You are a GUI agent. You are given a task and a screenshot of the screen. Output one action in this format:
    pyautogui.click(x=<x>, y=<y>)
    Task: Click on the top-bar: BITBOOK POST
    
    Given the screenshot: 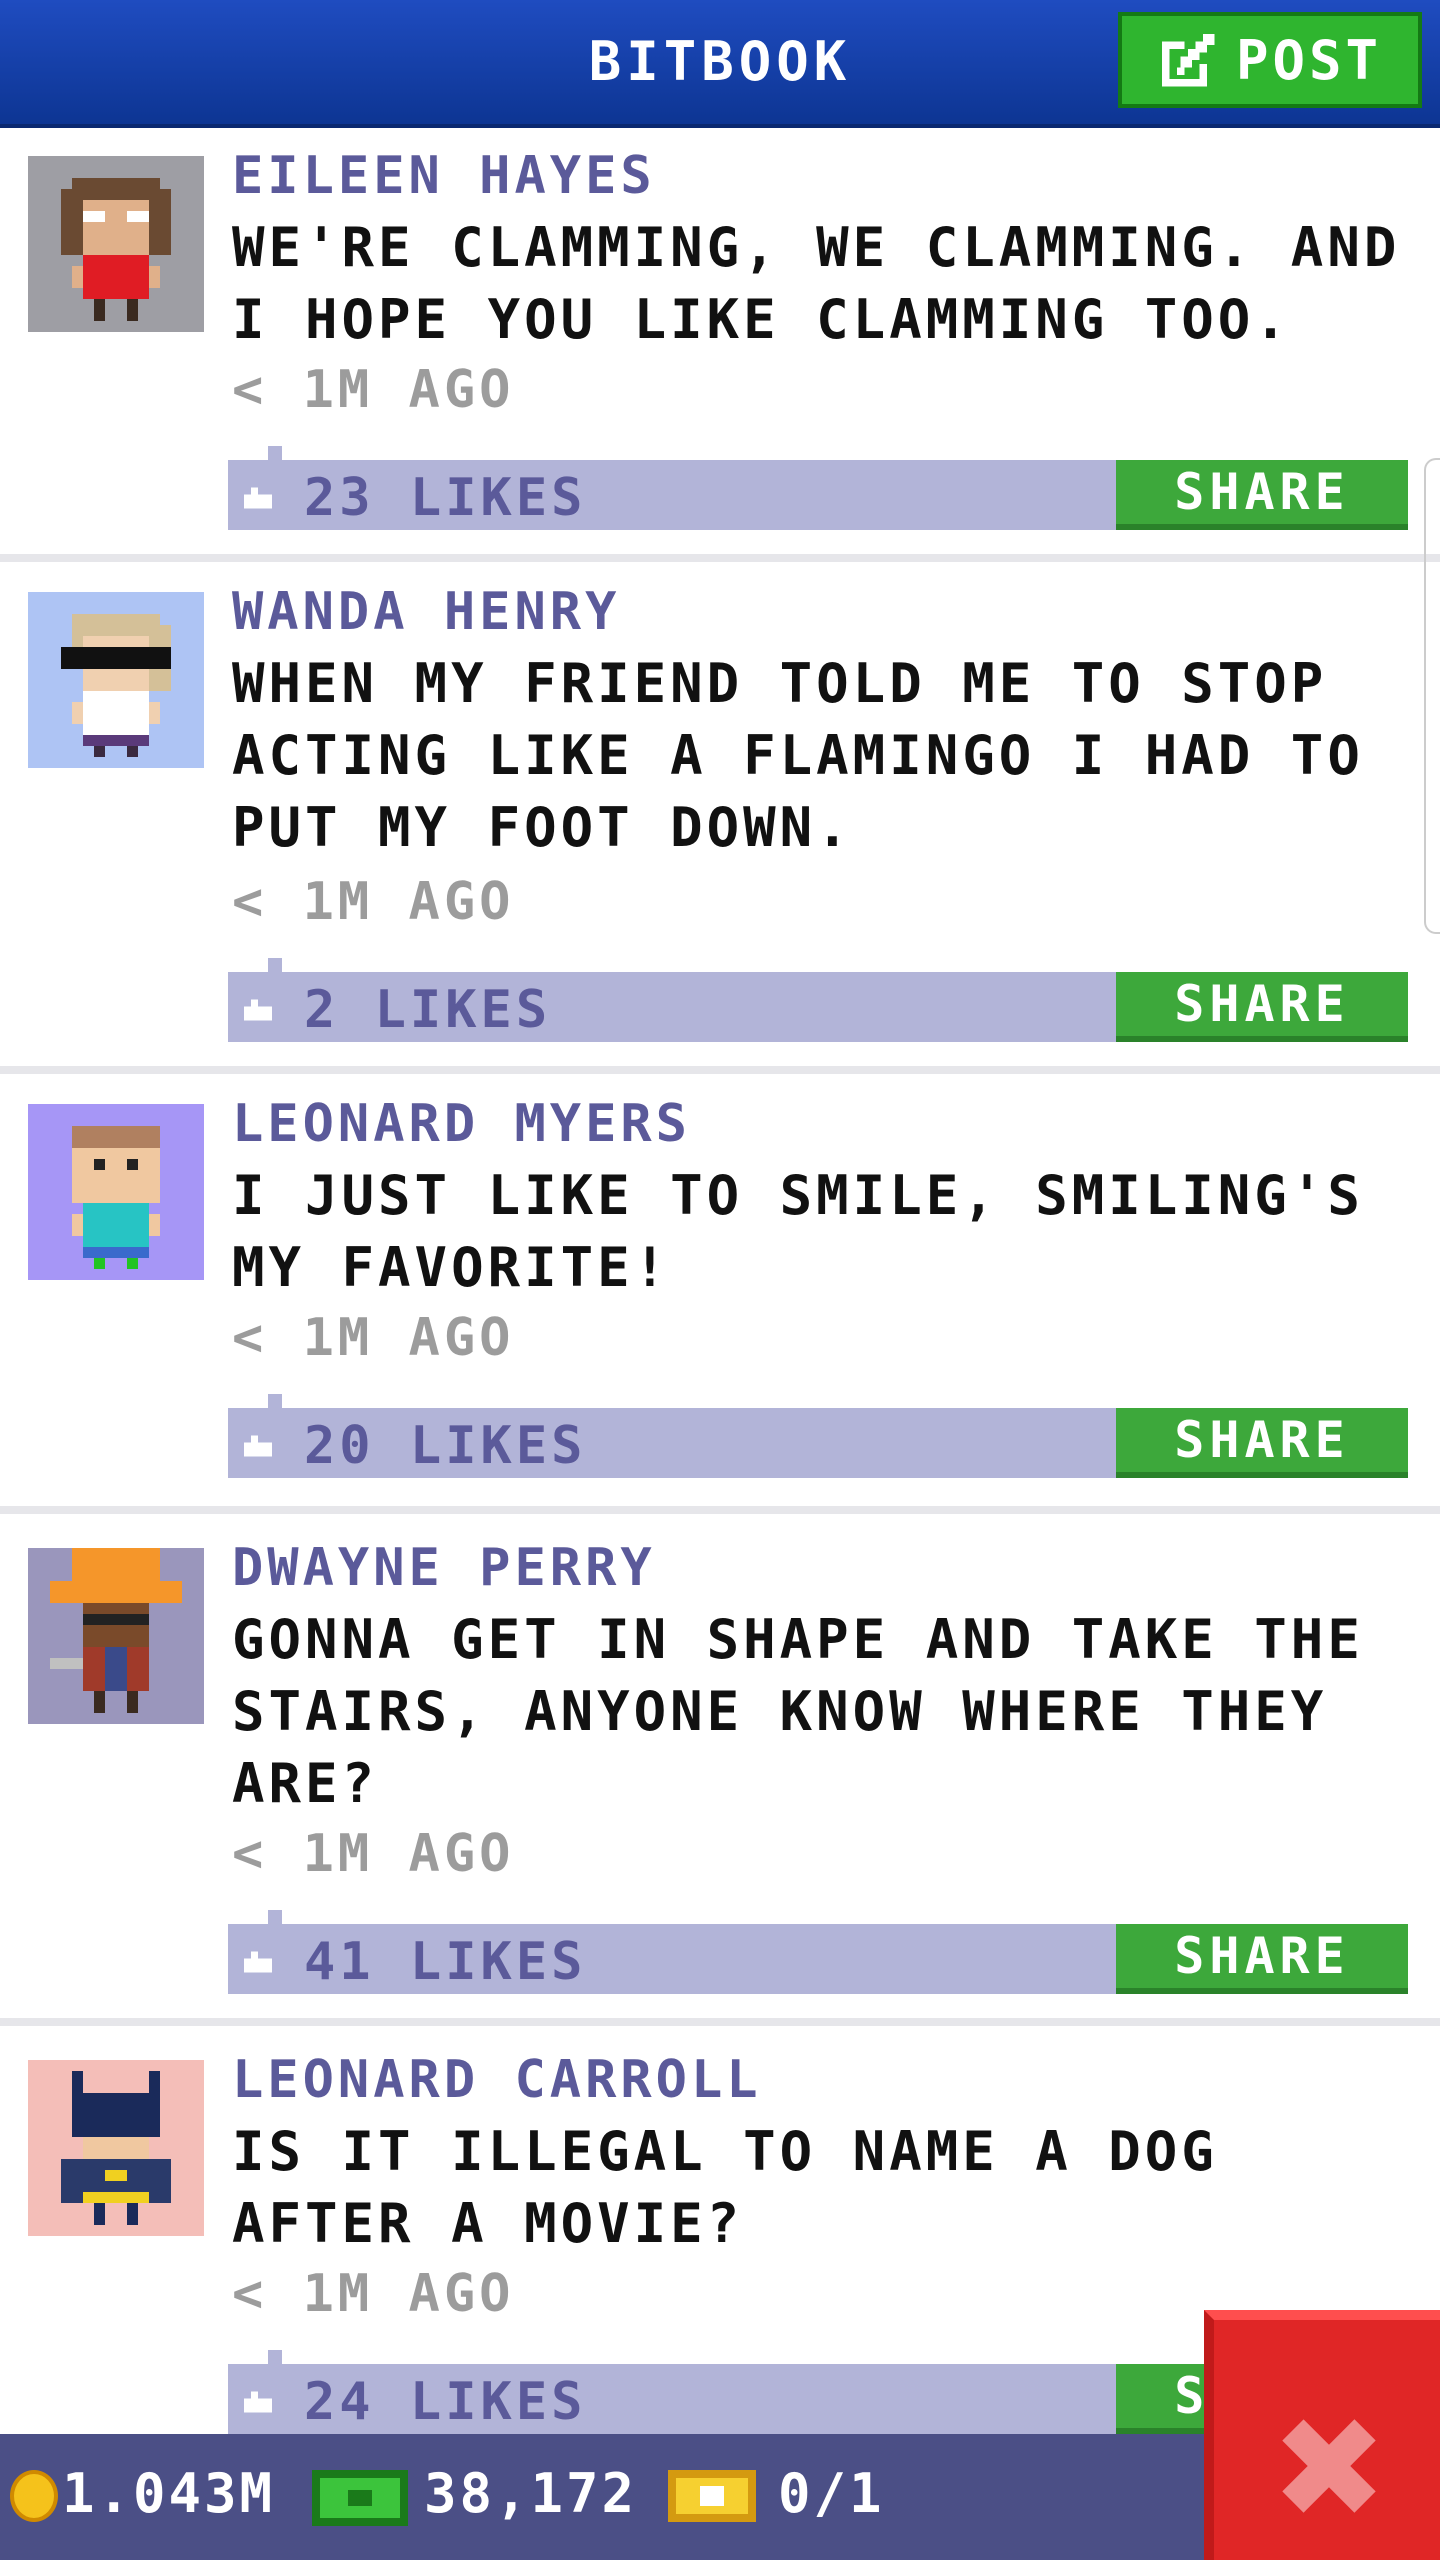 What is the action you would take?
    pyautogui.click(x=720, y=64)
    